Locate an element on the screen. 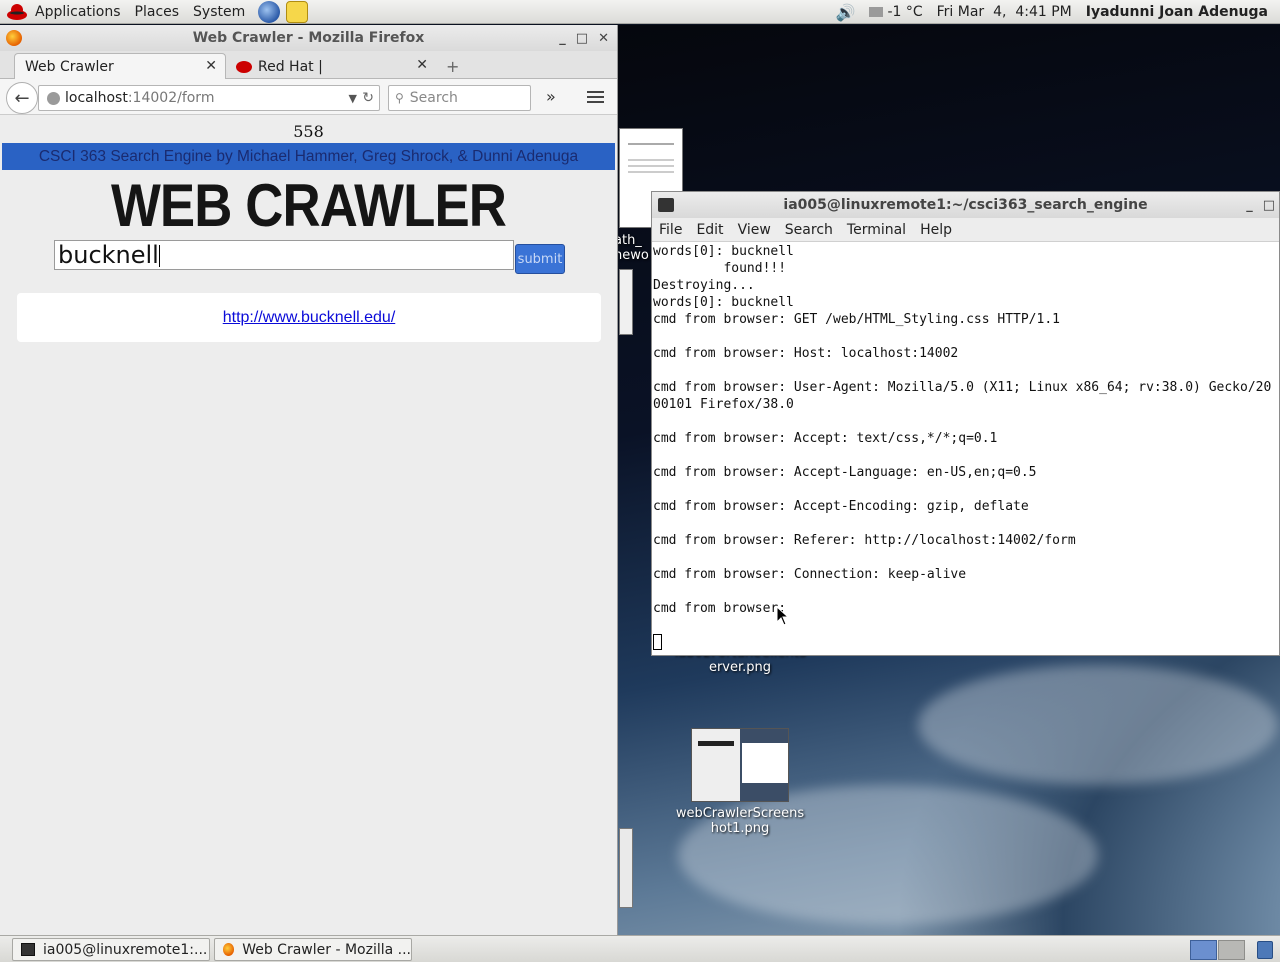 Image resolution: width=1280 pixels, height=962 pixels. url-bar: localhost:14002/form ▼ ↻ is located at coordinates (209, 98).